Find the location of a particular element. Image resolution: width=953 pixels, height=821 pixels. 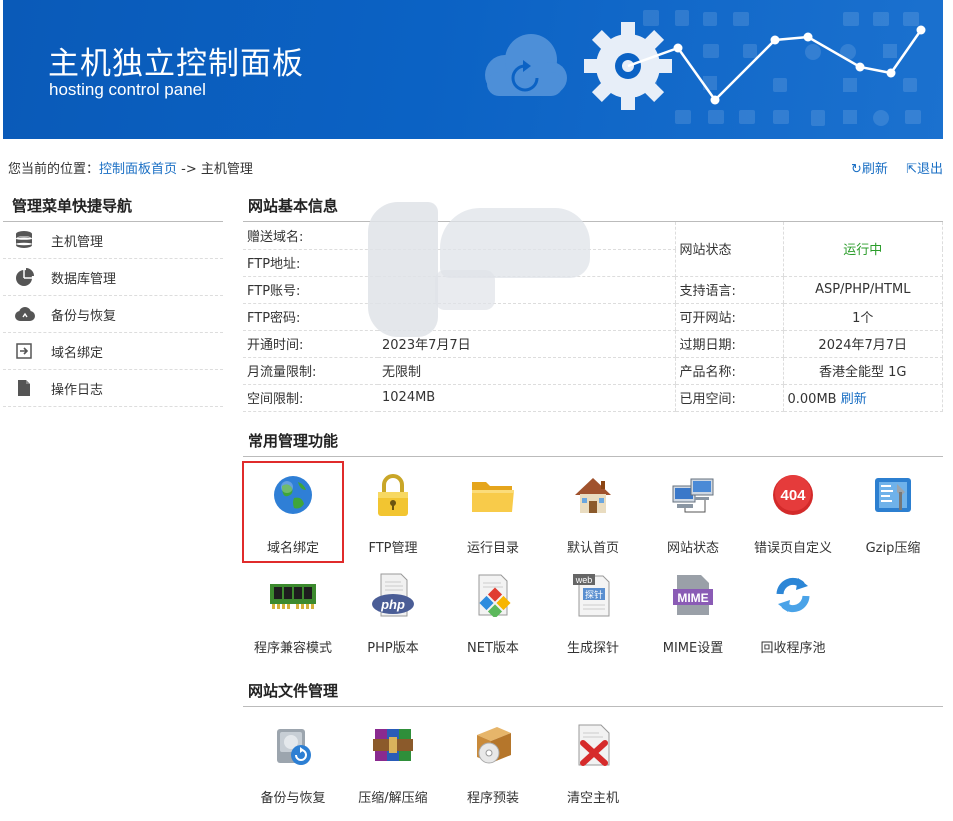

tile-gzip: Gzip压缩 is located at coordinates (893, 512).